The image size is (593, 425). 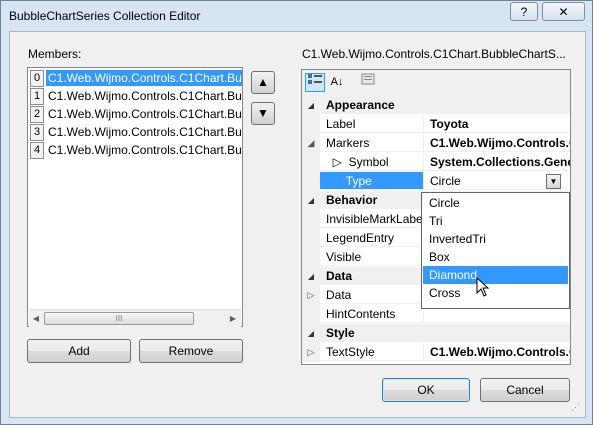 What do you see at coordinates (497, 162) in the screenshot?
I see `property-value: System.Collections.Gene` at bounding box center [497, 162].